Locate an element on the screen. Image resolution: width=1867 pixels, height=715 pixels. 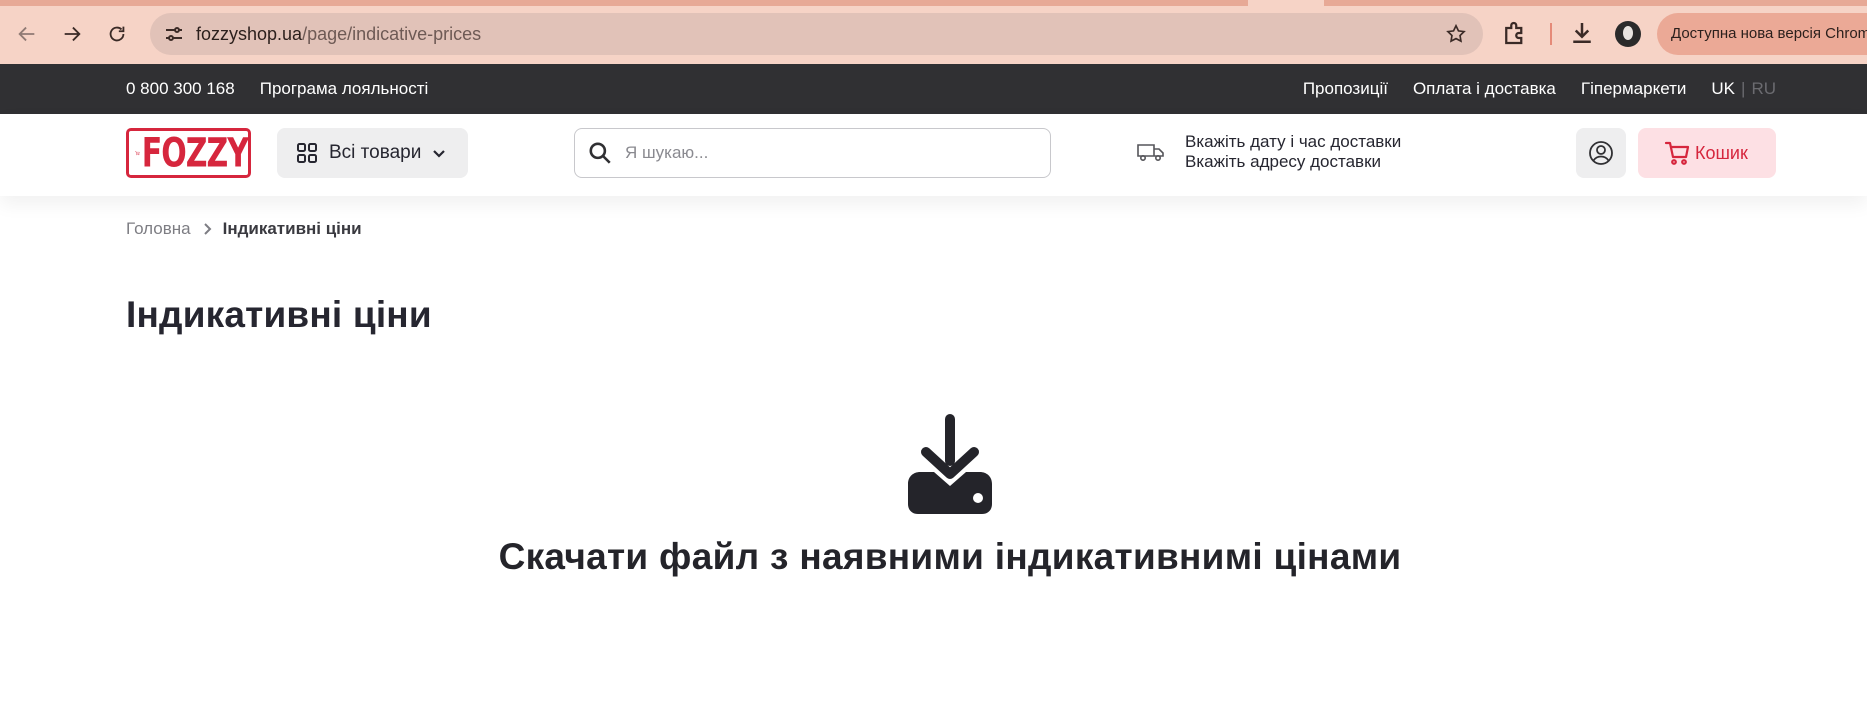
delivery-address-text: Вкажіть адресу доставки is located at coordinates (1293, 162).